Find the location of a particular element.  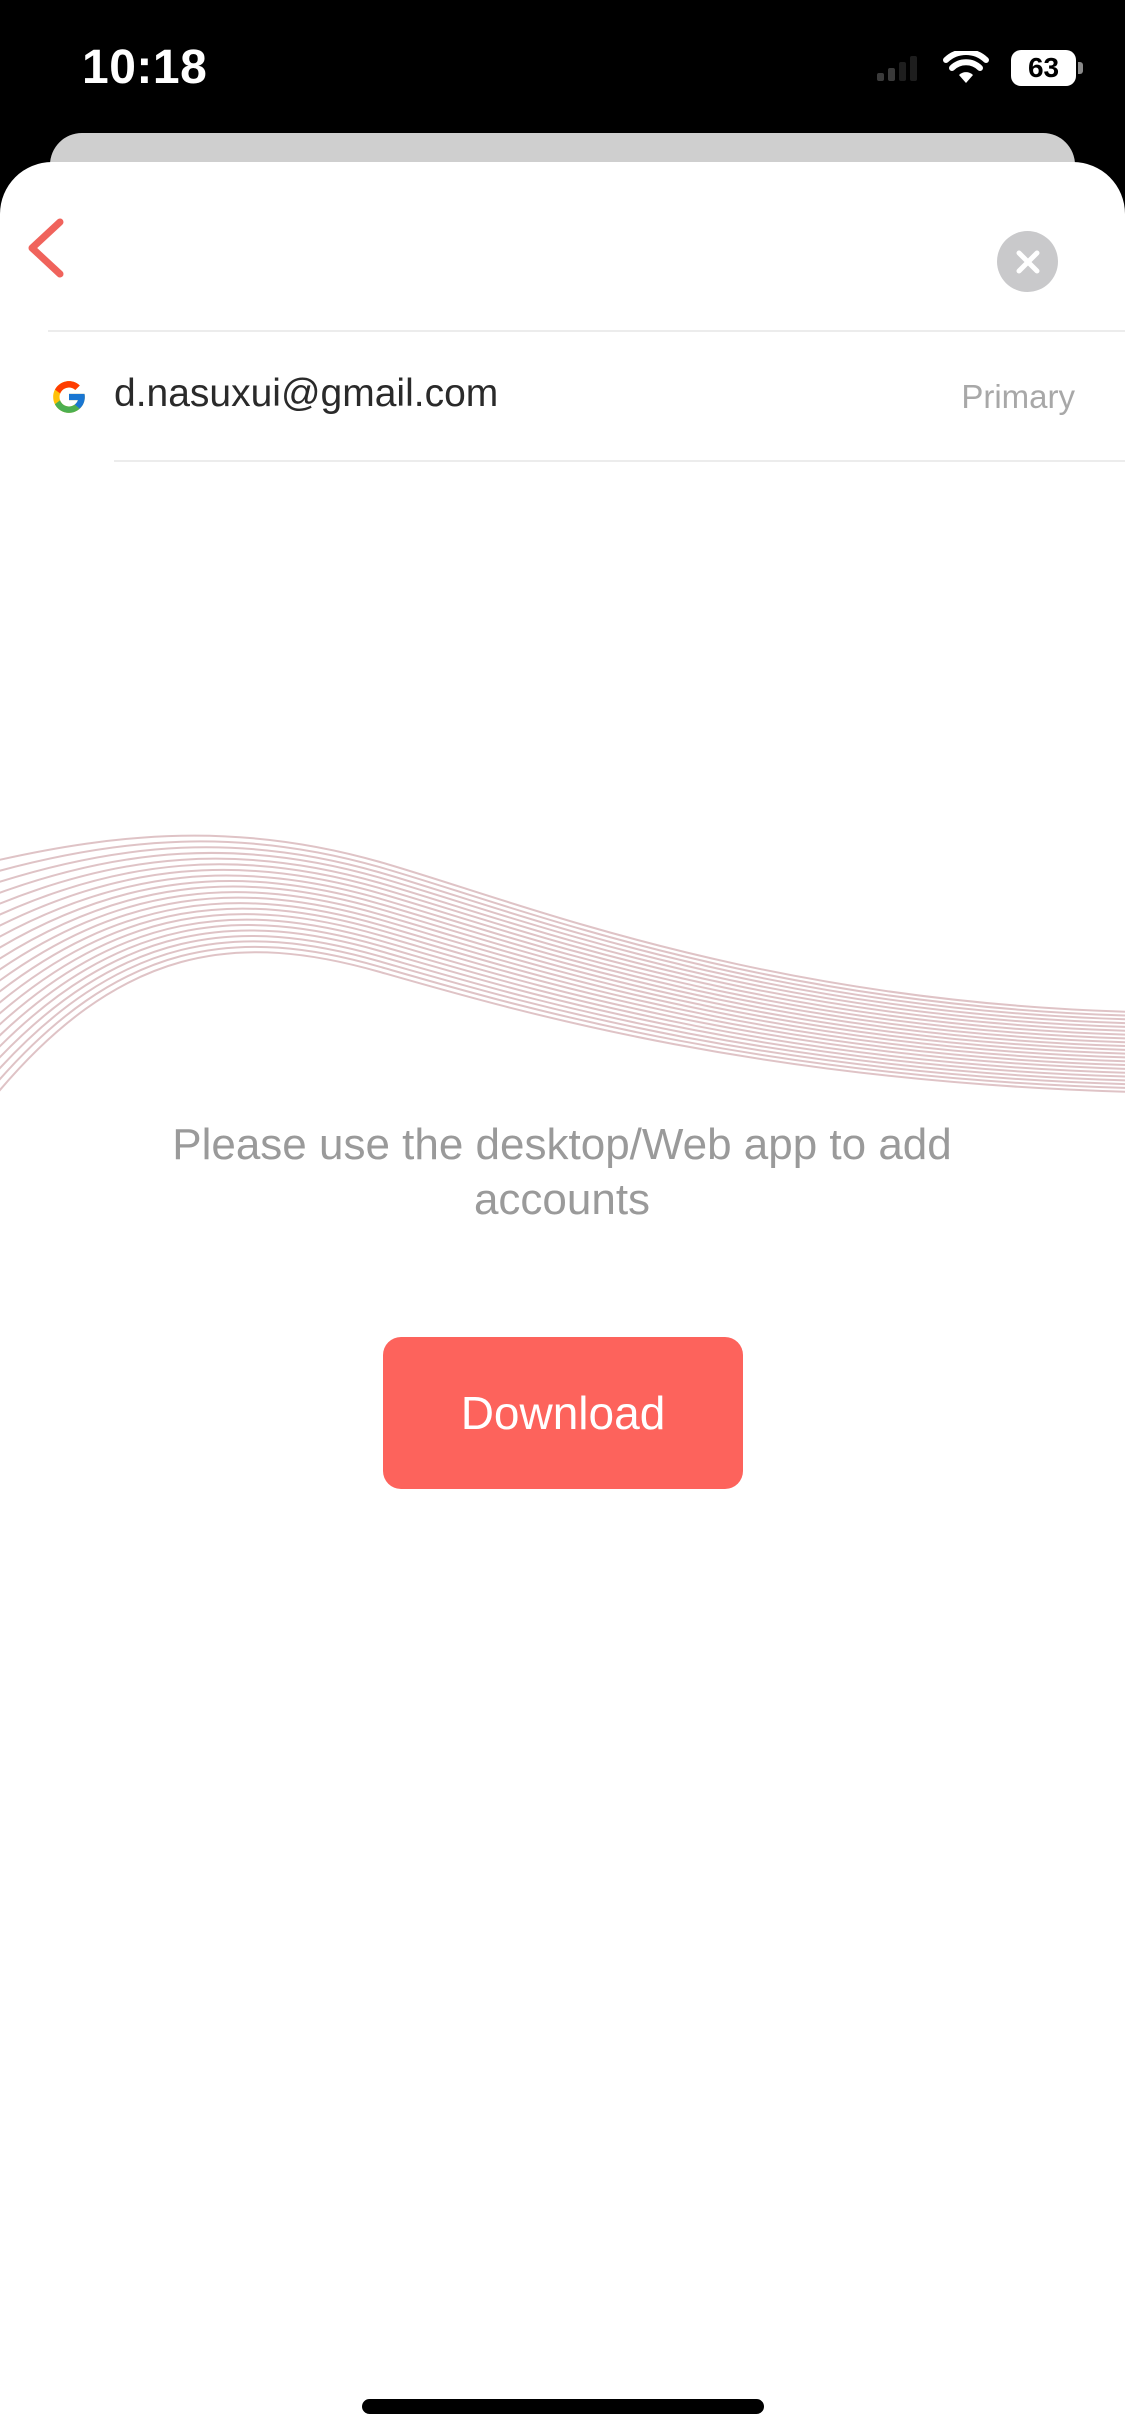

close-icon is located at coordinates (1027, 261).